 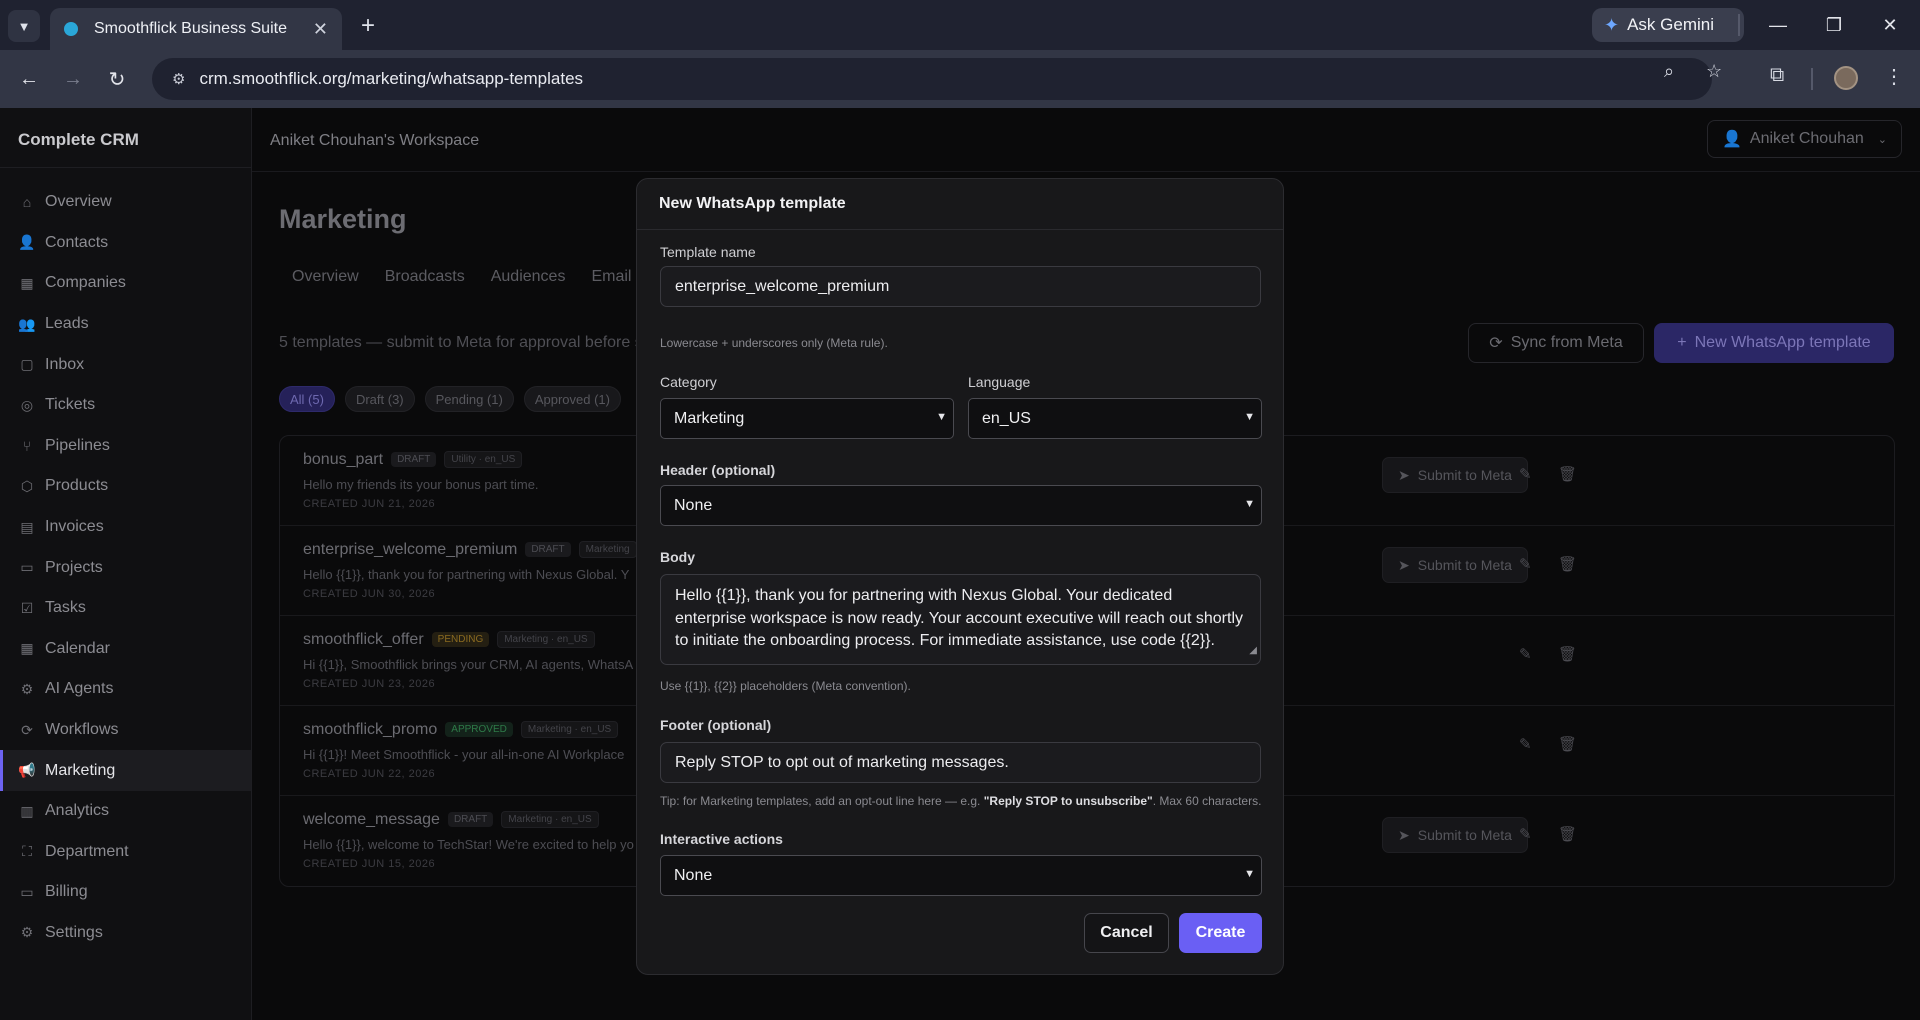 What do you see at coordinates (125, 283) in the screenshot?
I see `sidebar-item-companies: ▦ Companies` at bounding box center [125, 283].